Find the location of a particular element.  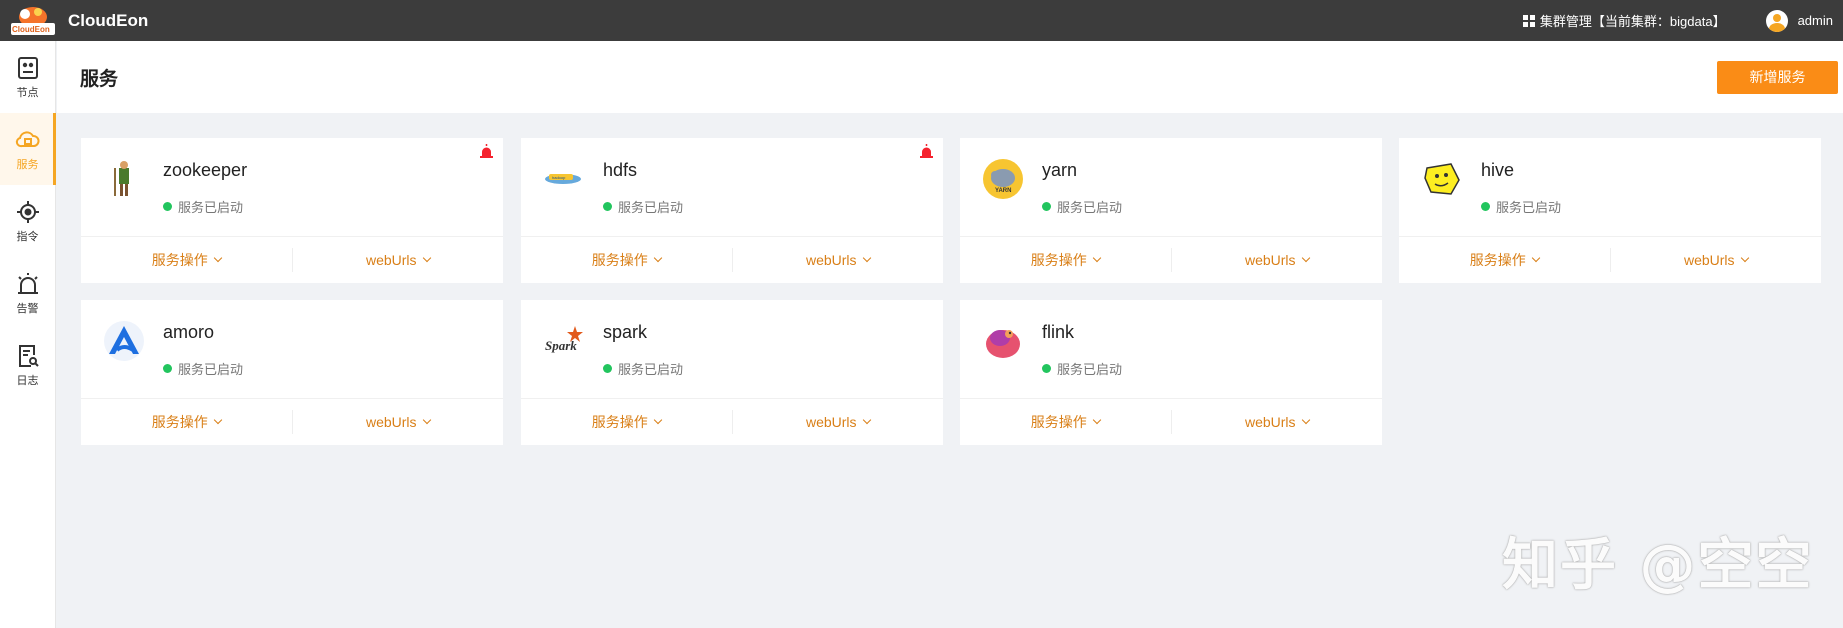

sidebar-item-nodes: 节点 is located at coordinates (27, 77).